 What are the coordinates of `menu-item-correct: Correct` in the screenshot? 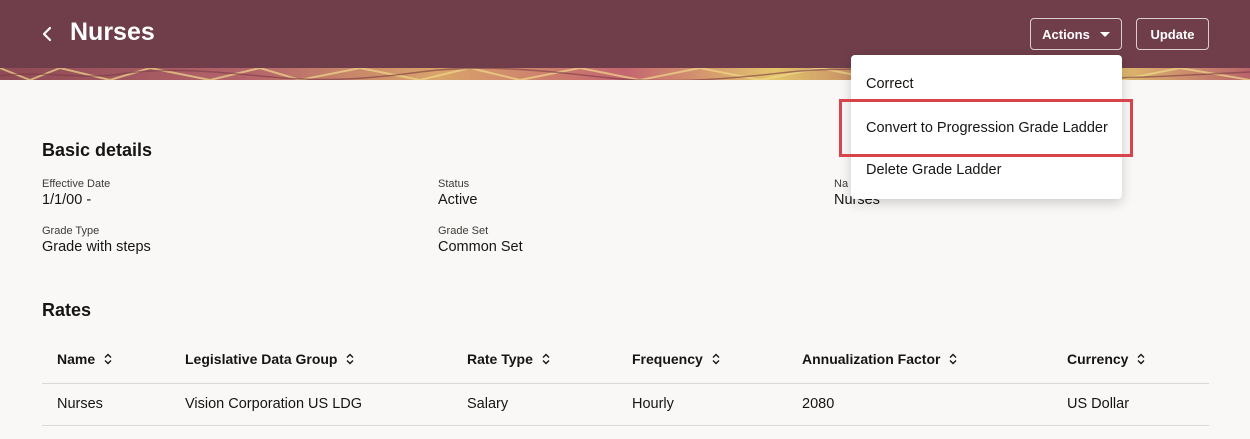 It's located at (890, 84).